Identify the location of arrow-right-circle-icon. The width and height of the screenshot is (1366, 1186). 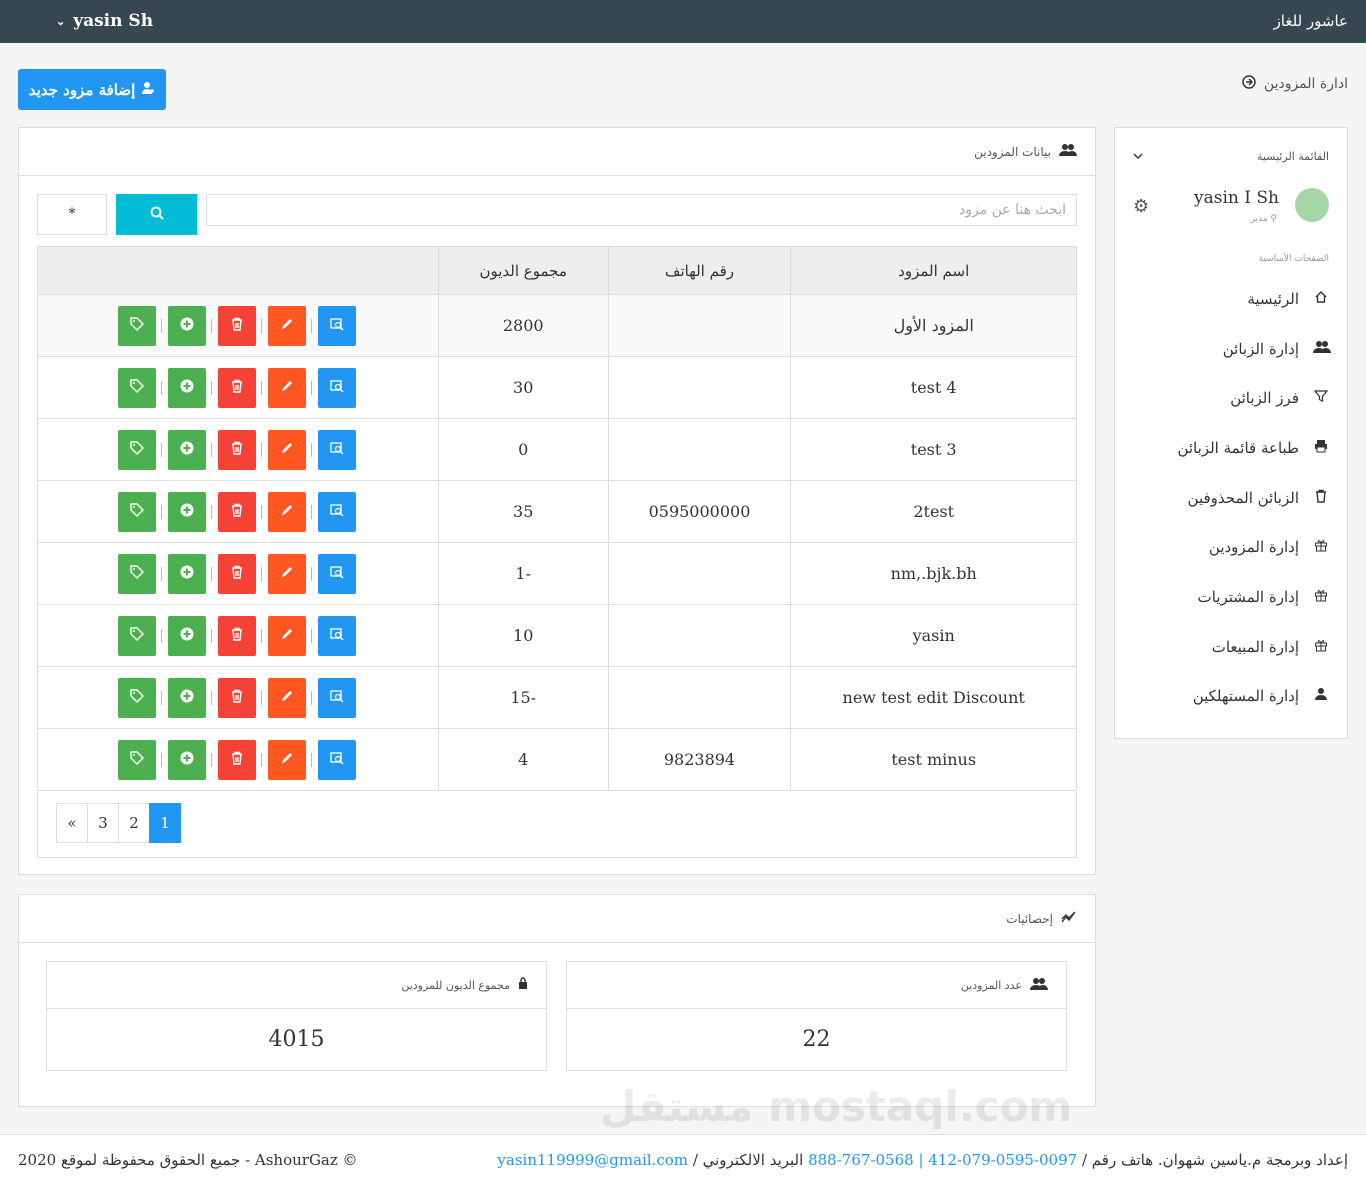
(1249, 84).